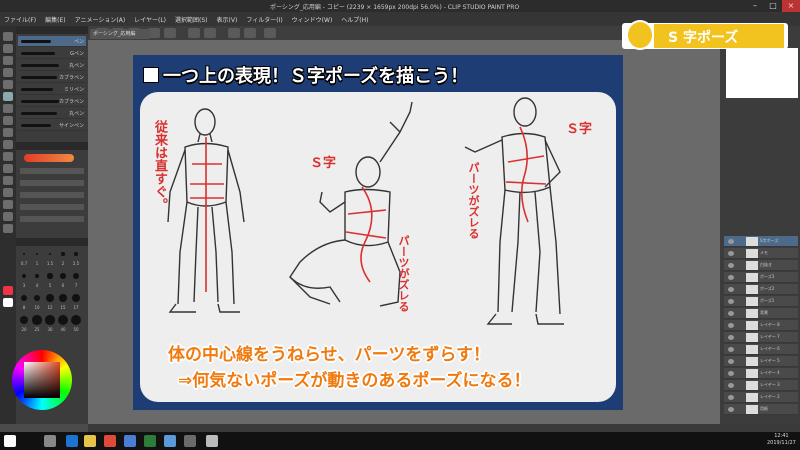 Image resolution: width=800 pixels, height=450 pixels. I want to click on layer-row: レイヤー 8, so click(761, 325).